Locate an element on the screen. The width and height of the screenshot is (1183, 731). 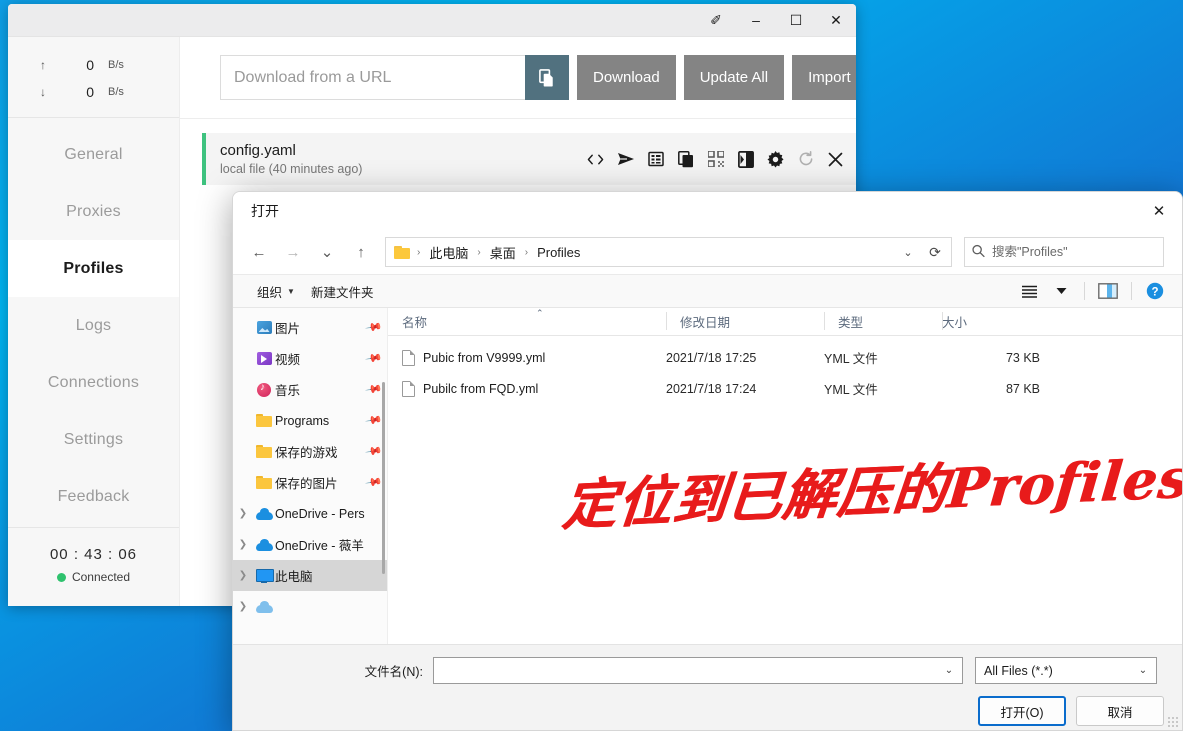
column-label: 大小 is located at coordinates (955, 323).